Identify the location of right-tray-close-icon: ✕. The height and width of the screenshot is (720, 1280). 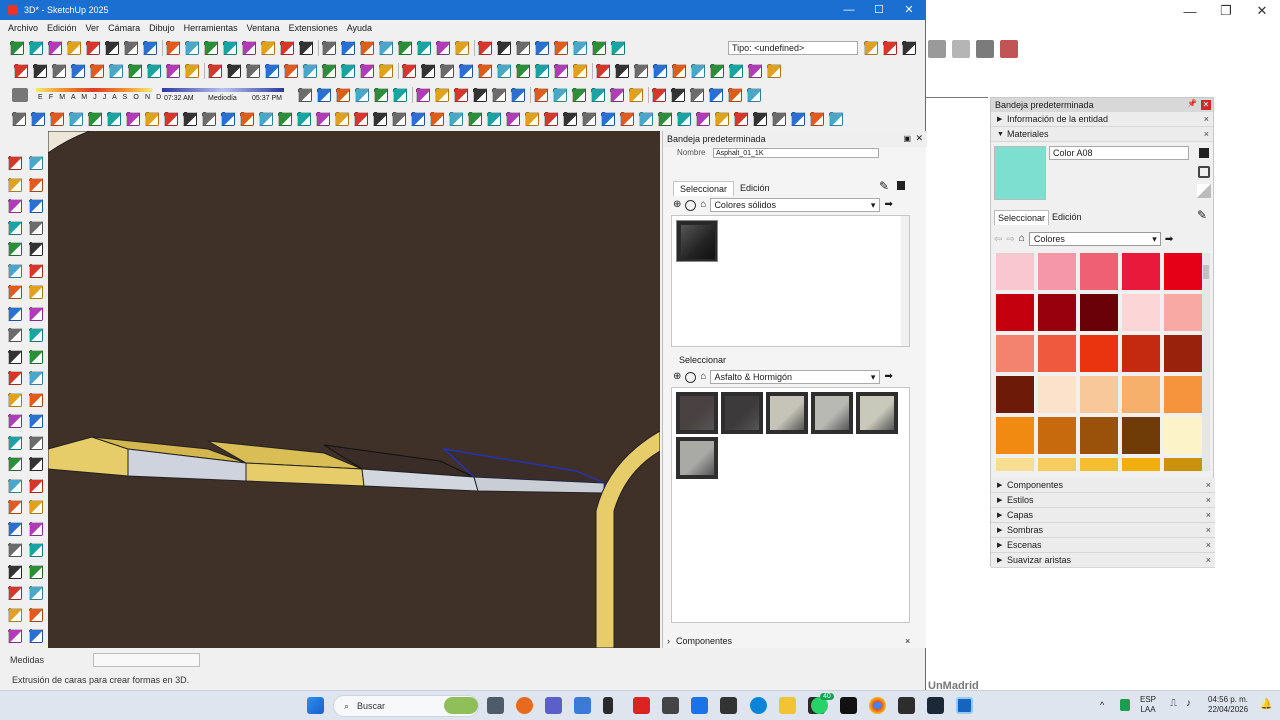
(1206, 105).